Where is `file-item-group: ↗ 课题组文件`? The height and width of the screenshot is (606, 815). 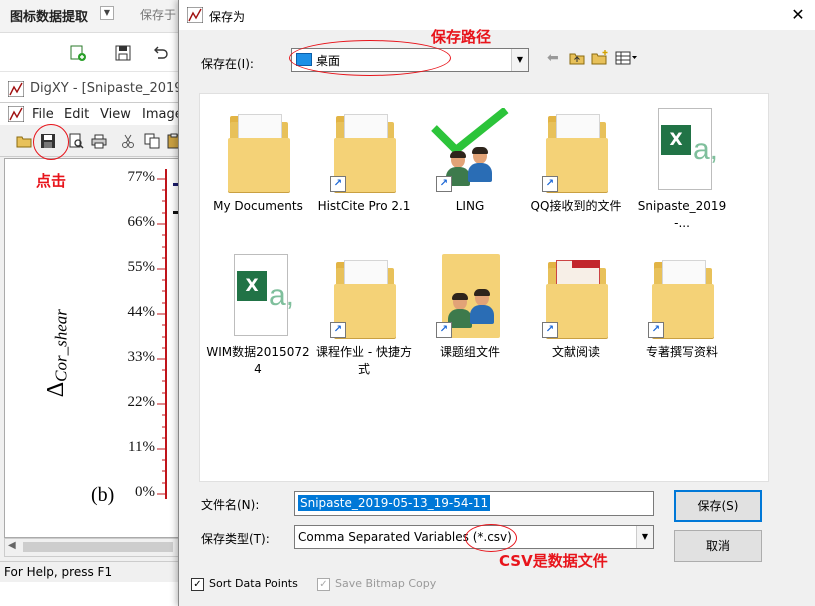 file-item-group: ↗ 课题组文件 is located at coordinates (470, 307).